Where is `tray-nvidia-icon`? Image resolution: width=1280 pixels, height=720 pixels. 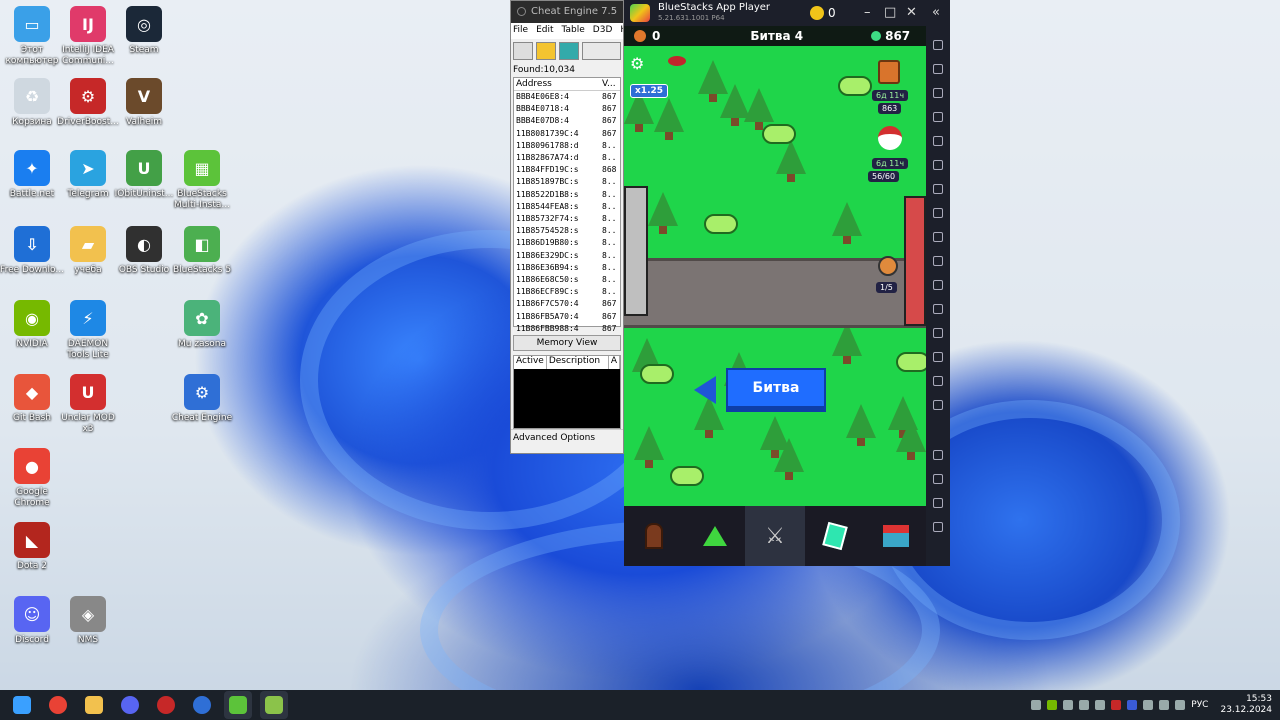 tray-nvidia-icon is located at coordinates (1052, 705).